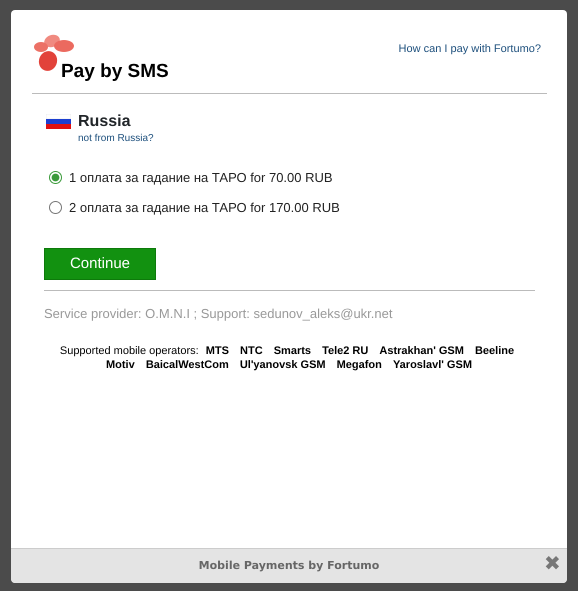 The width and height of the screenshot is (578, 591). Describe the element at coordinates (251, 350) in the screenshot. I see `operator-name: NTC` at that location.